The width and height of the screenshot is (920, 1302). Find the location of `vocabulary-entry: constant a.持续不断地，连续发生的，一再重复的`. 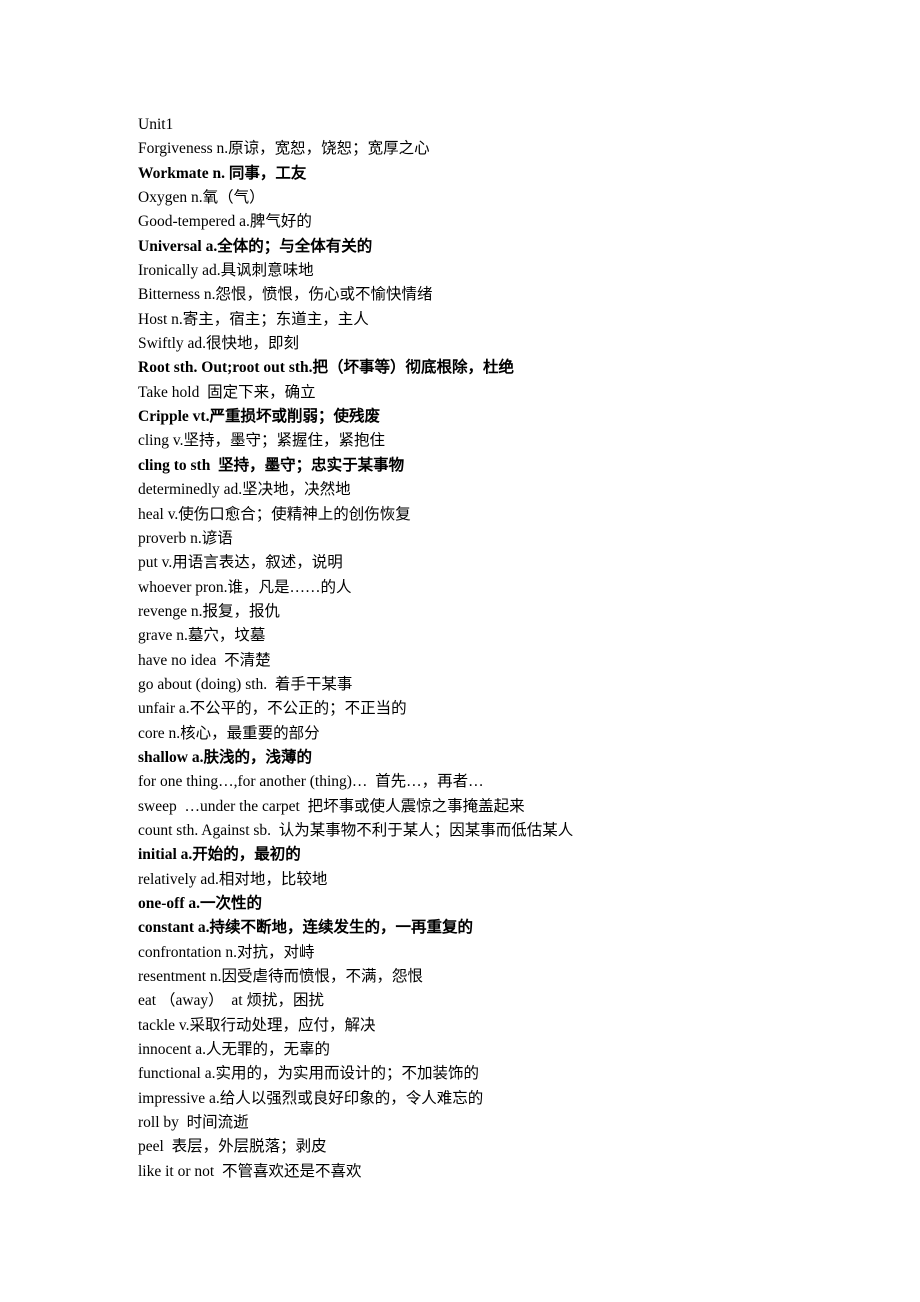

vocabulary-entry: constant a.持续不断地，连续发生的，一再重复的 is located at coordinates (305, 928).